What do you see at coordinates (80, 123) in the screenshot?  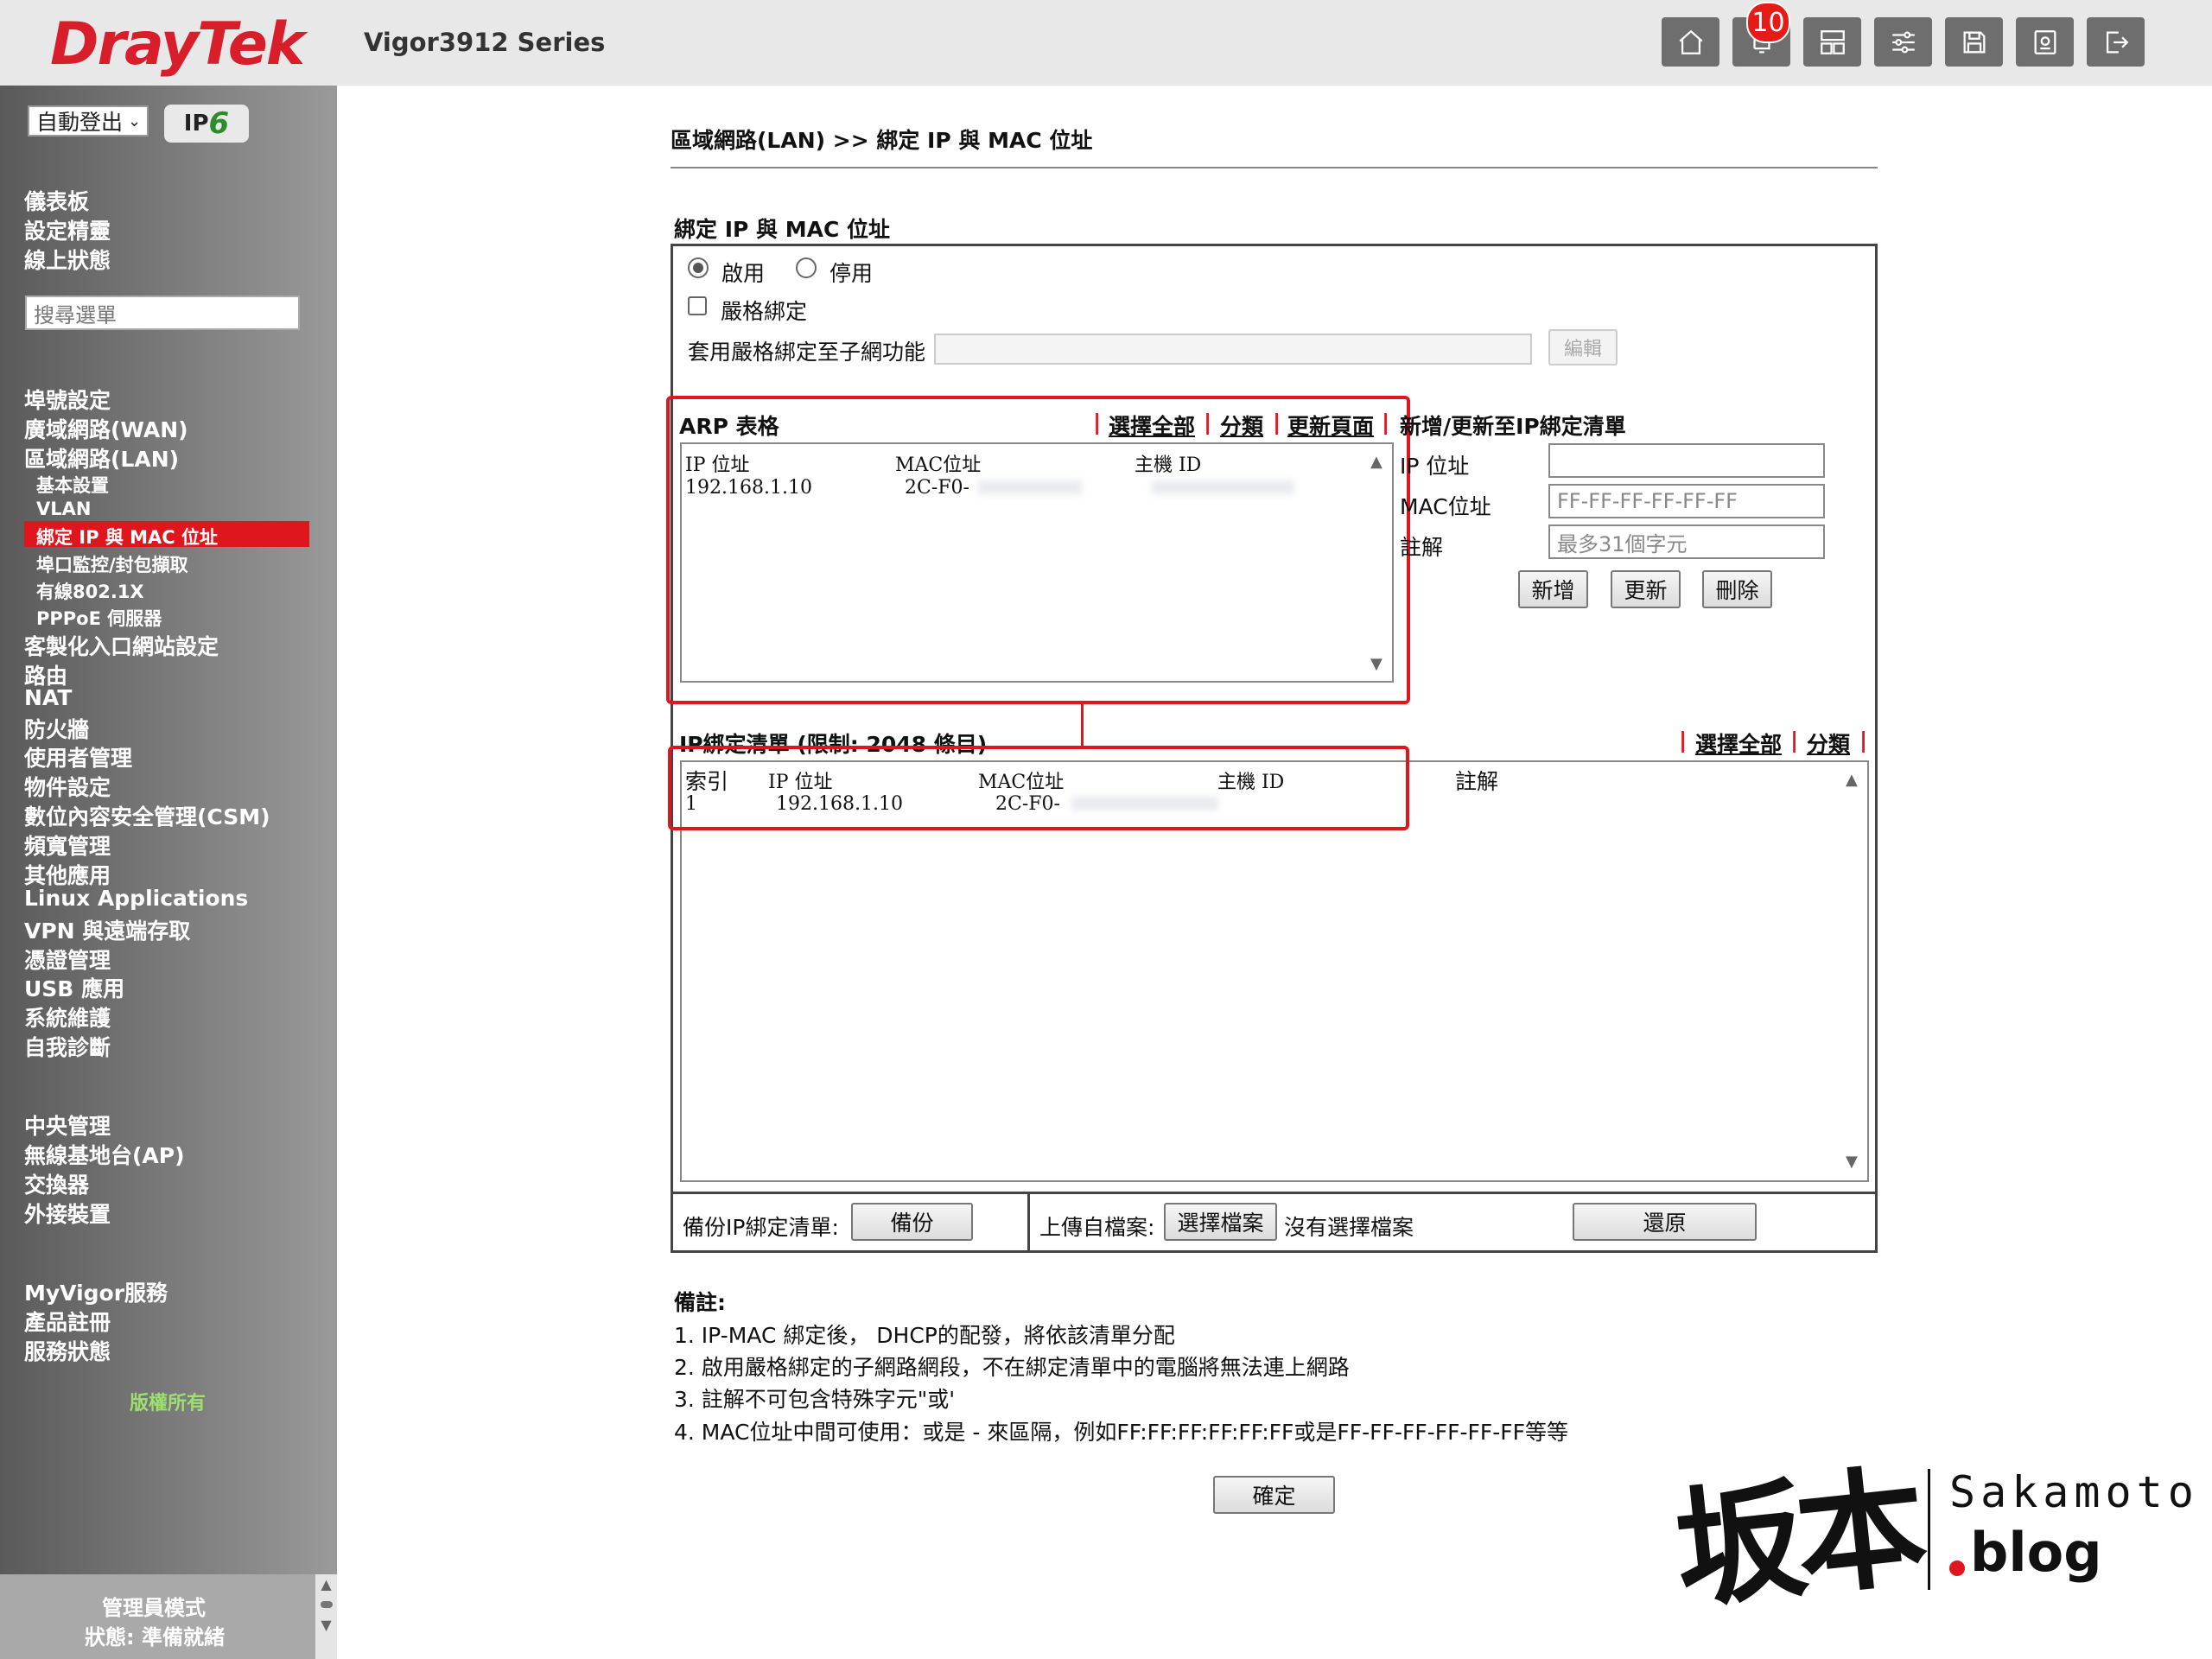 I see `auto-logout-value: 自動登出` at bounding box center [80, 123].